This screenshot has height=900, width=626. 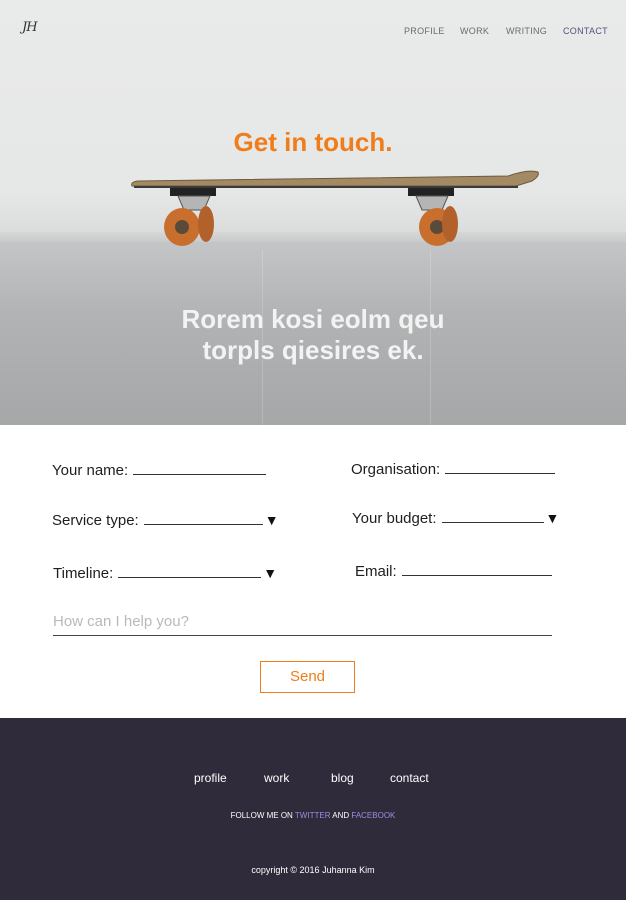 What do you see at coordinates (526, 31) in the screenshot?
I see `nav-writing: WRITING` at bounding box center [526, 31].